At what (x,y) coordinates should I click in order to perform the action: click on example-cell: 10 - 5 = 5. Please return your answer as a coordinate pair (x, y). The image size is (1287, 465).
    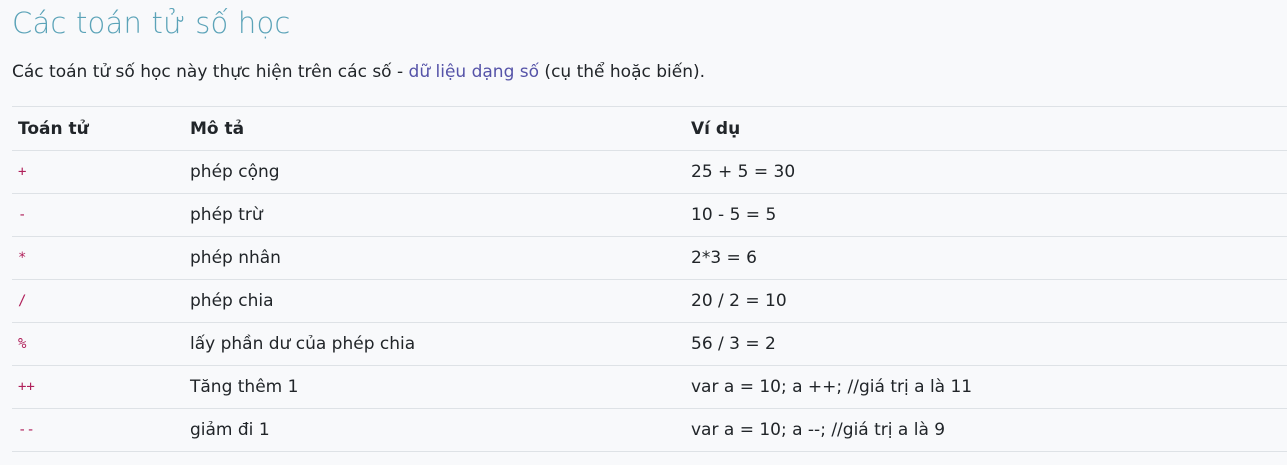
    Looking at the image, I should click on (734, 215).